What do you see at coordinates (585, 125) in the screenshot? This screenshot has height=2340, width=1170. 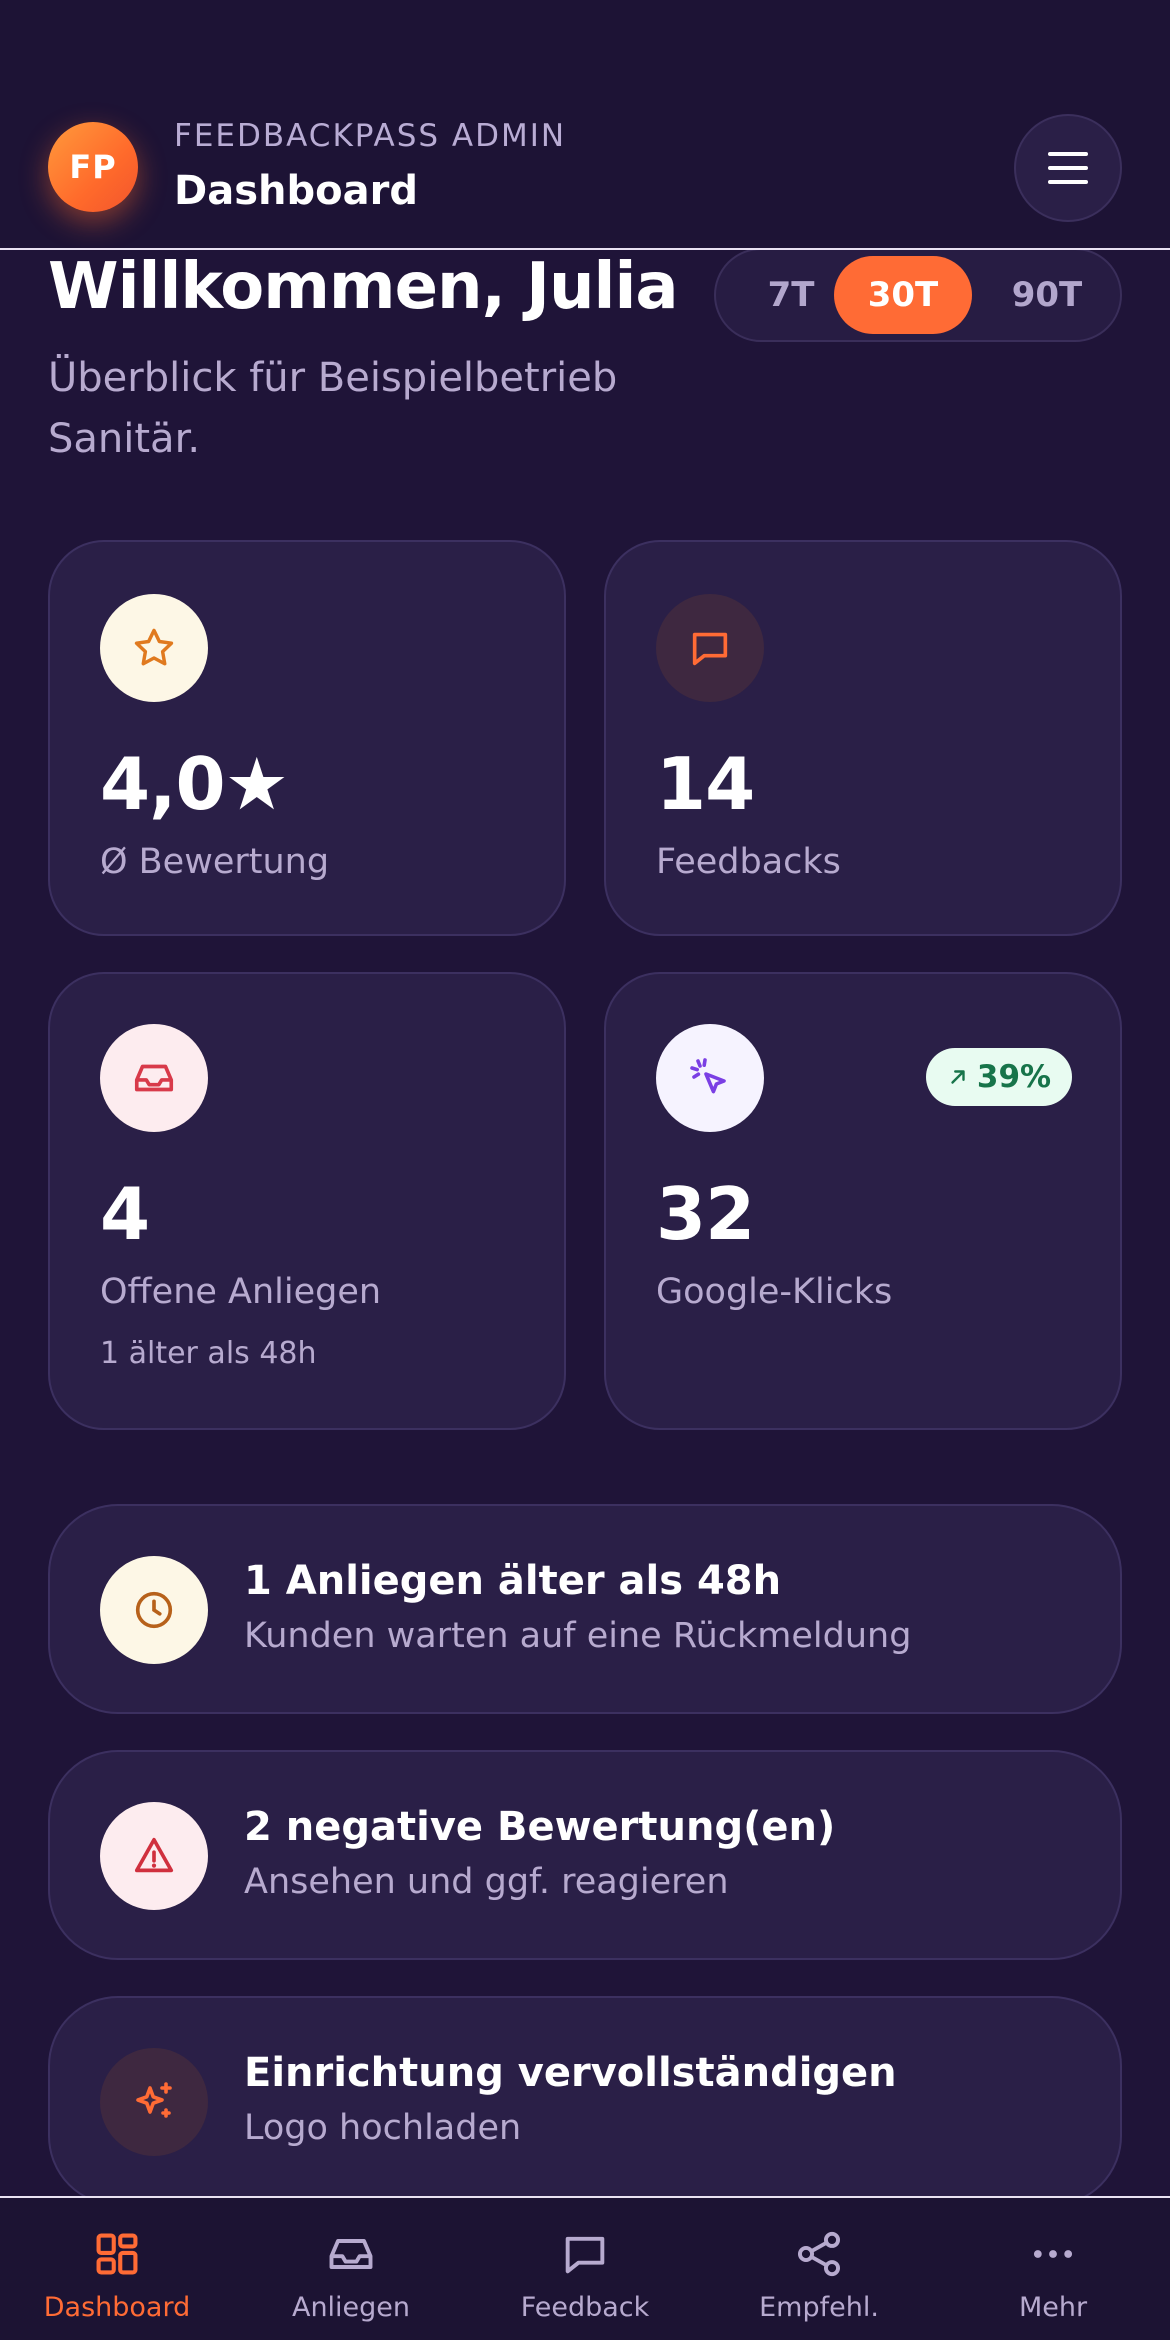 I see `app-header: FP FEEDBACKPASS ADMIN Dashboard` at bounding box center [585, 125].